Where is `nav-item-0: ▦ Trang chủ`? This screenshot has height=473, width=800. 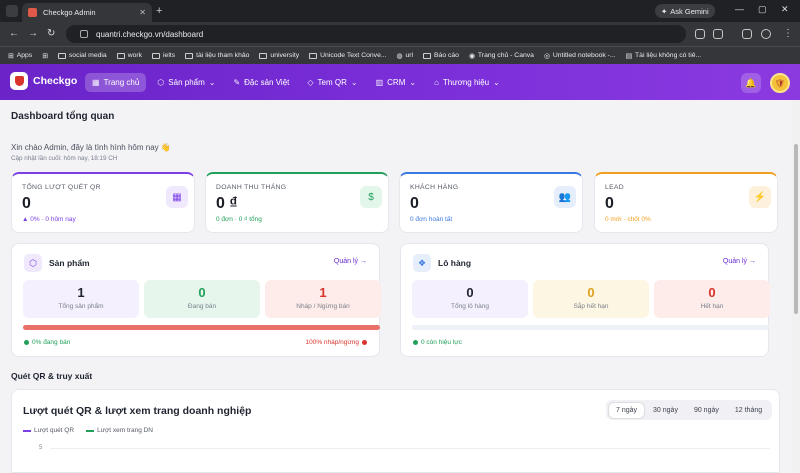 nav-item-0: ▦ Trang chủ is located at coordinates (116, 82).